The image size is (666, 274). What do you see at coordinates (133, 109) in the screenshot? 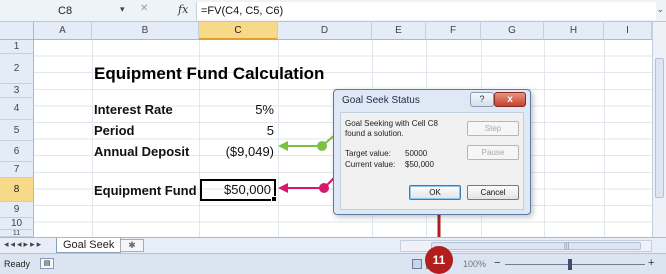
I see `label-interest-rate: Interest Rate` at bounding box center [133, 109].